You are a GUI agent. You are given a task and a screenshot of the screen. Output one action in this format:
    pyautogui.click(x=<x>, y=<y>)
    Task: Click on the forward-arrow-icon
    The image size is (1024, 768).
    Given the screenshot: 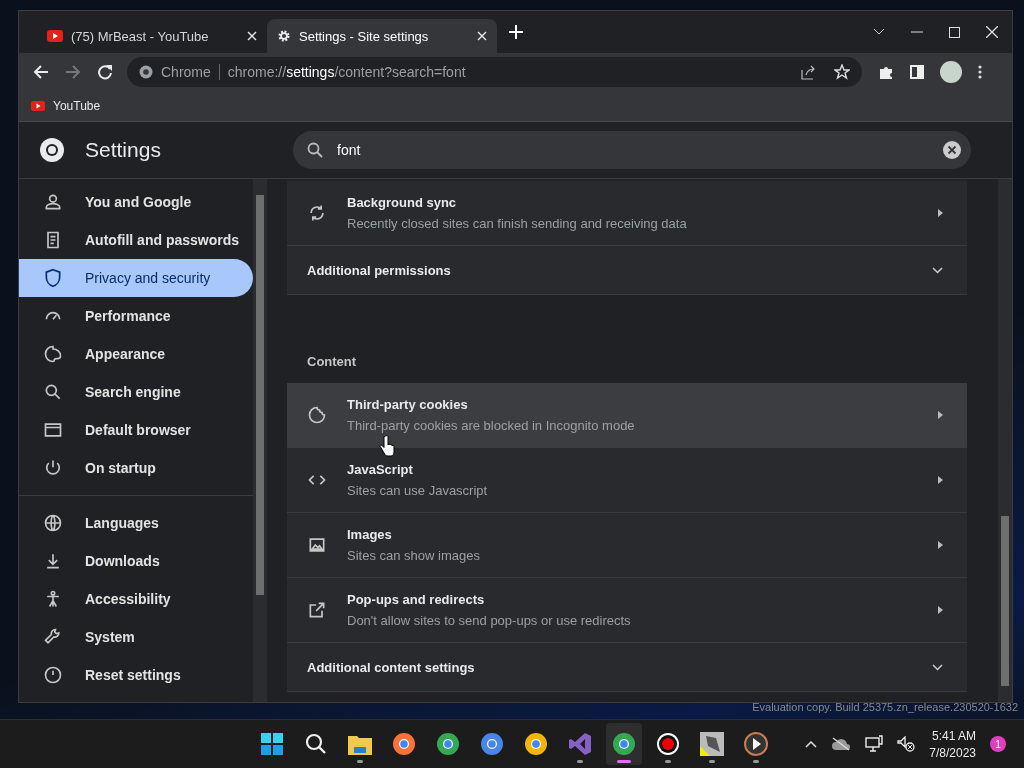 What is the action you would take?
    pyautogui.click(x=73, y=72)
    